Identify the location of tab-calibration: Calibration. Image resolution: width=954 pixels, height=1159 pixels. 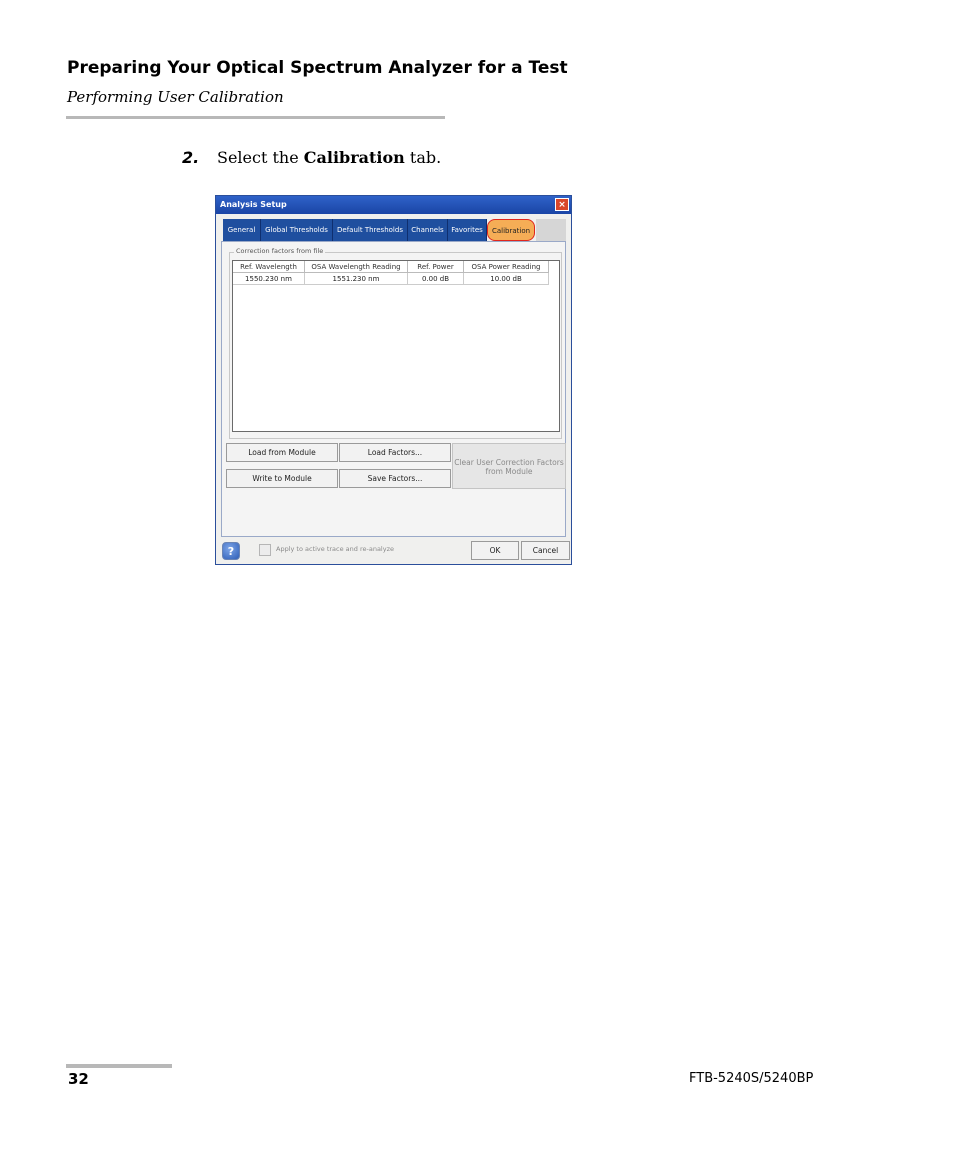
(511, 230).